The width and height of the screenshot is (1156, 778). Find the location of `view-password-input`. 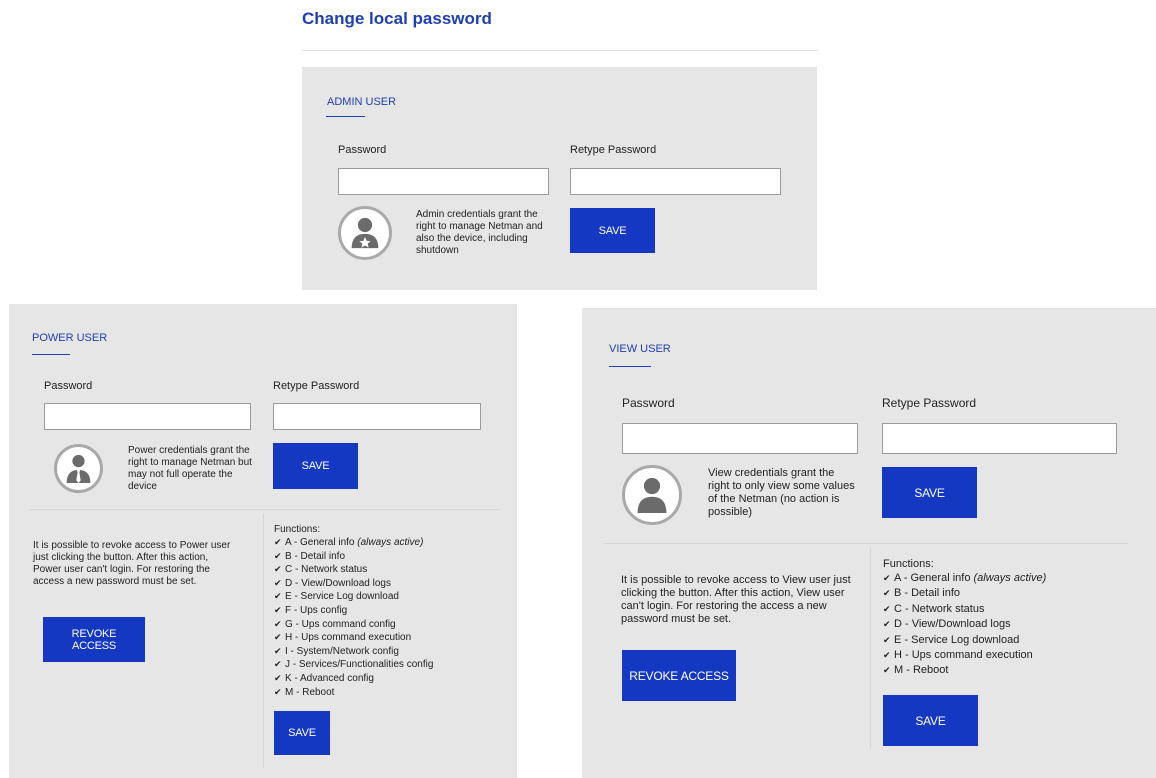

view-password-input is located at coordinates (740, 438).